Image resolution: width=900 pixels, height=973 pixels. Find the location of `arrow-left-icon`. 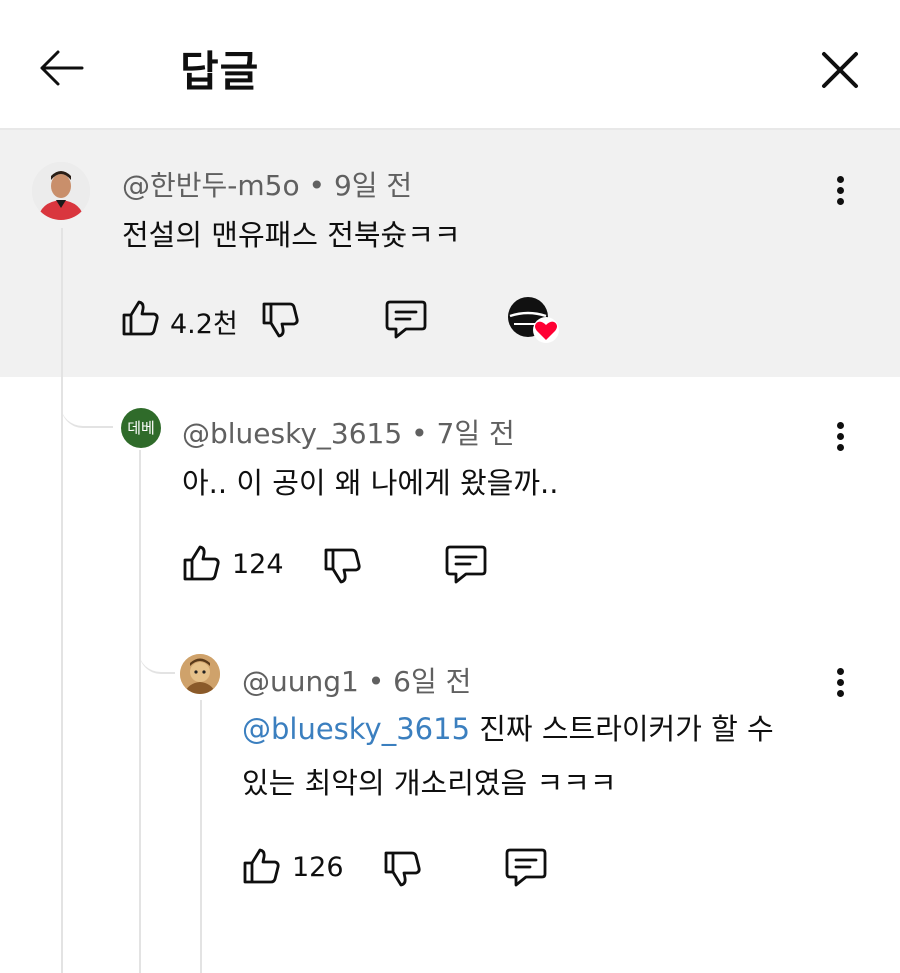

arrow-left-icon is located at coordinates (62, 68).